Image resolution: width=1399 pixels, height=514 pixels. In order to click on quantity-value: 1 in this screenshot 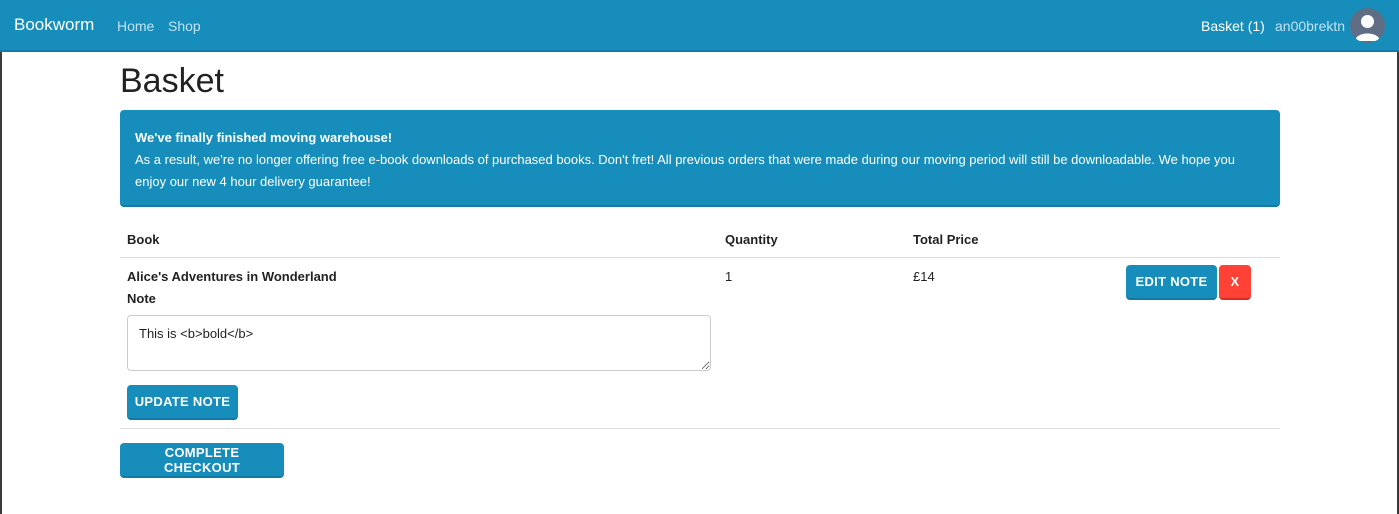, I will do `click(729, 276)`.